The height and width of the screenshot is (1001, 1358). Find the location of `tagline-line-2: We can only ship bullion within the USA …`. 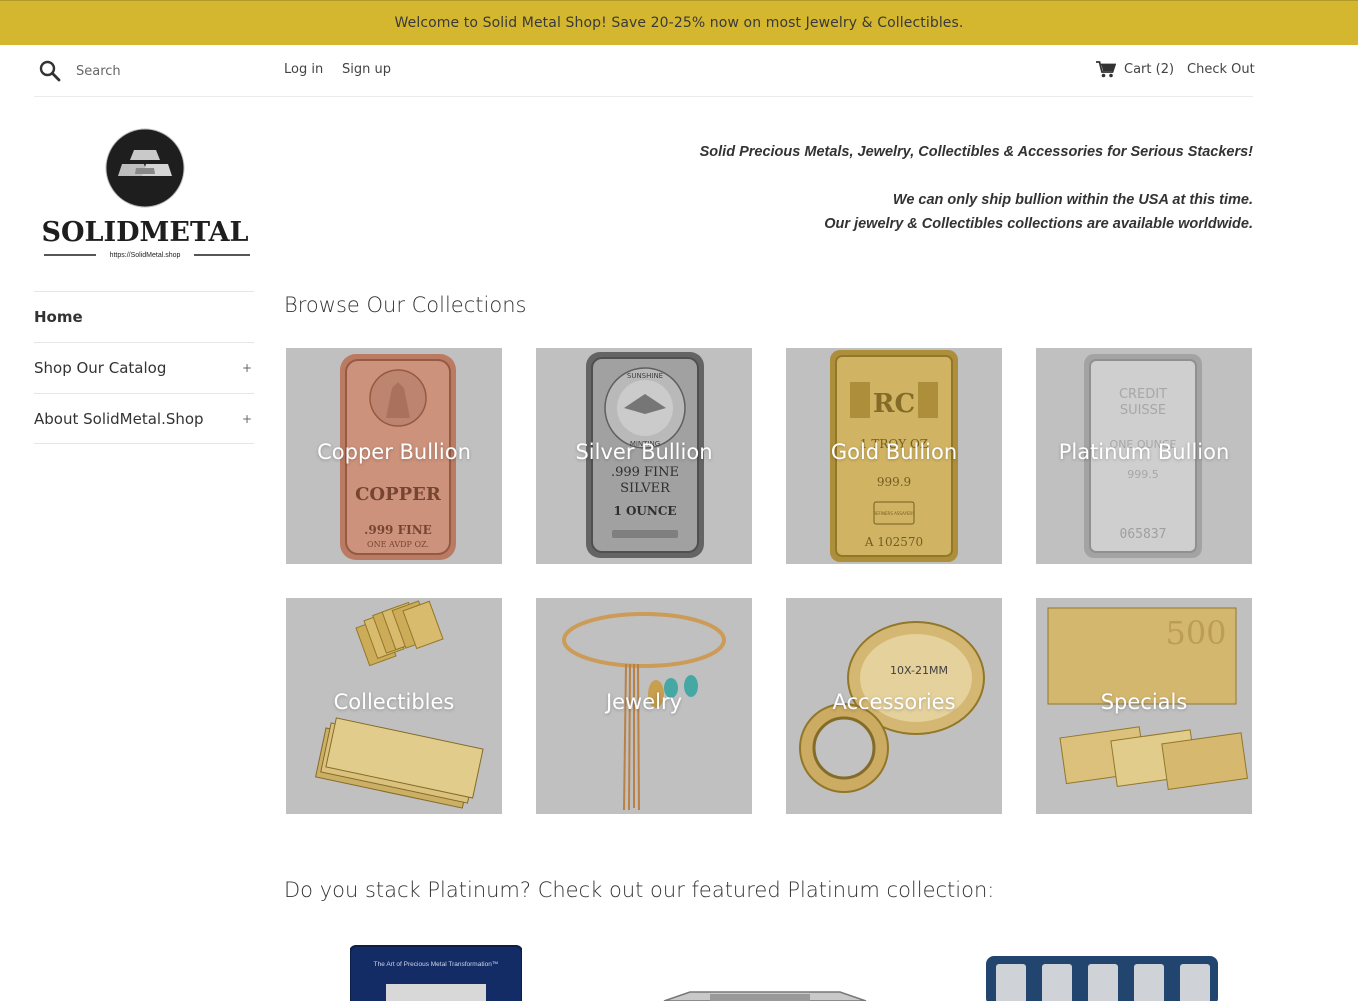

tagline-line-2: We can only ship bullion within the USA … is located at coordinates (1072, 200).